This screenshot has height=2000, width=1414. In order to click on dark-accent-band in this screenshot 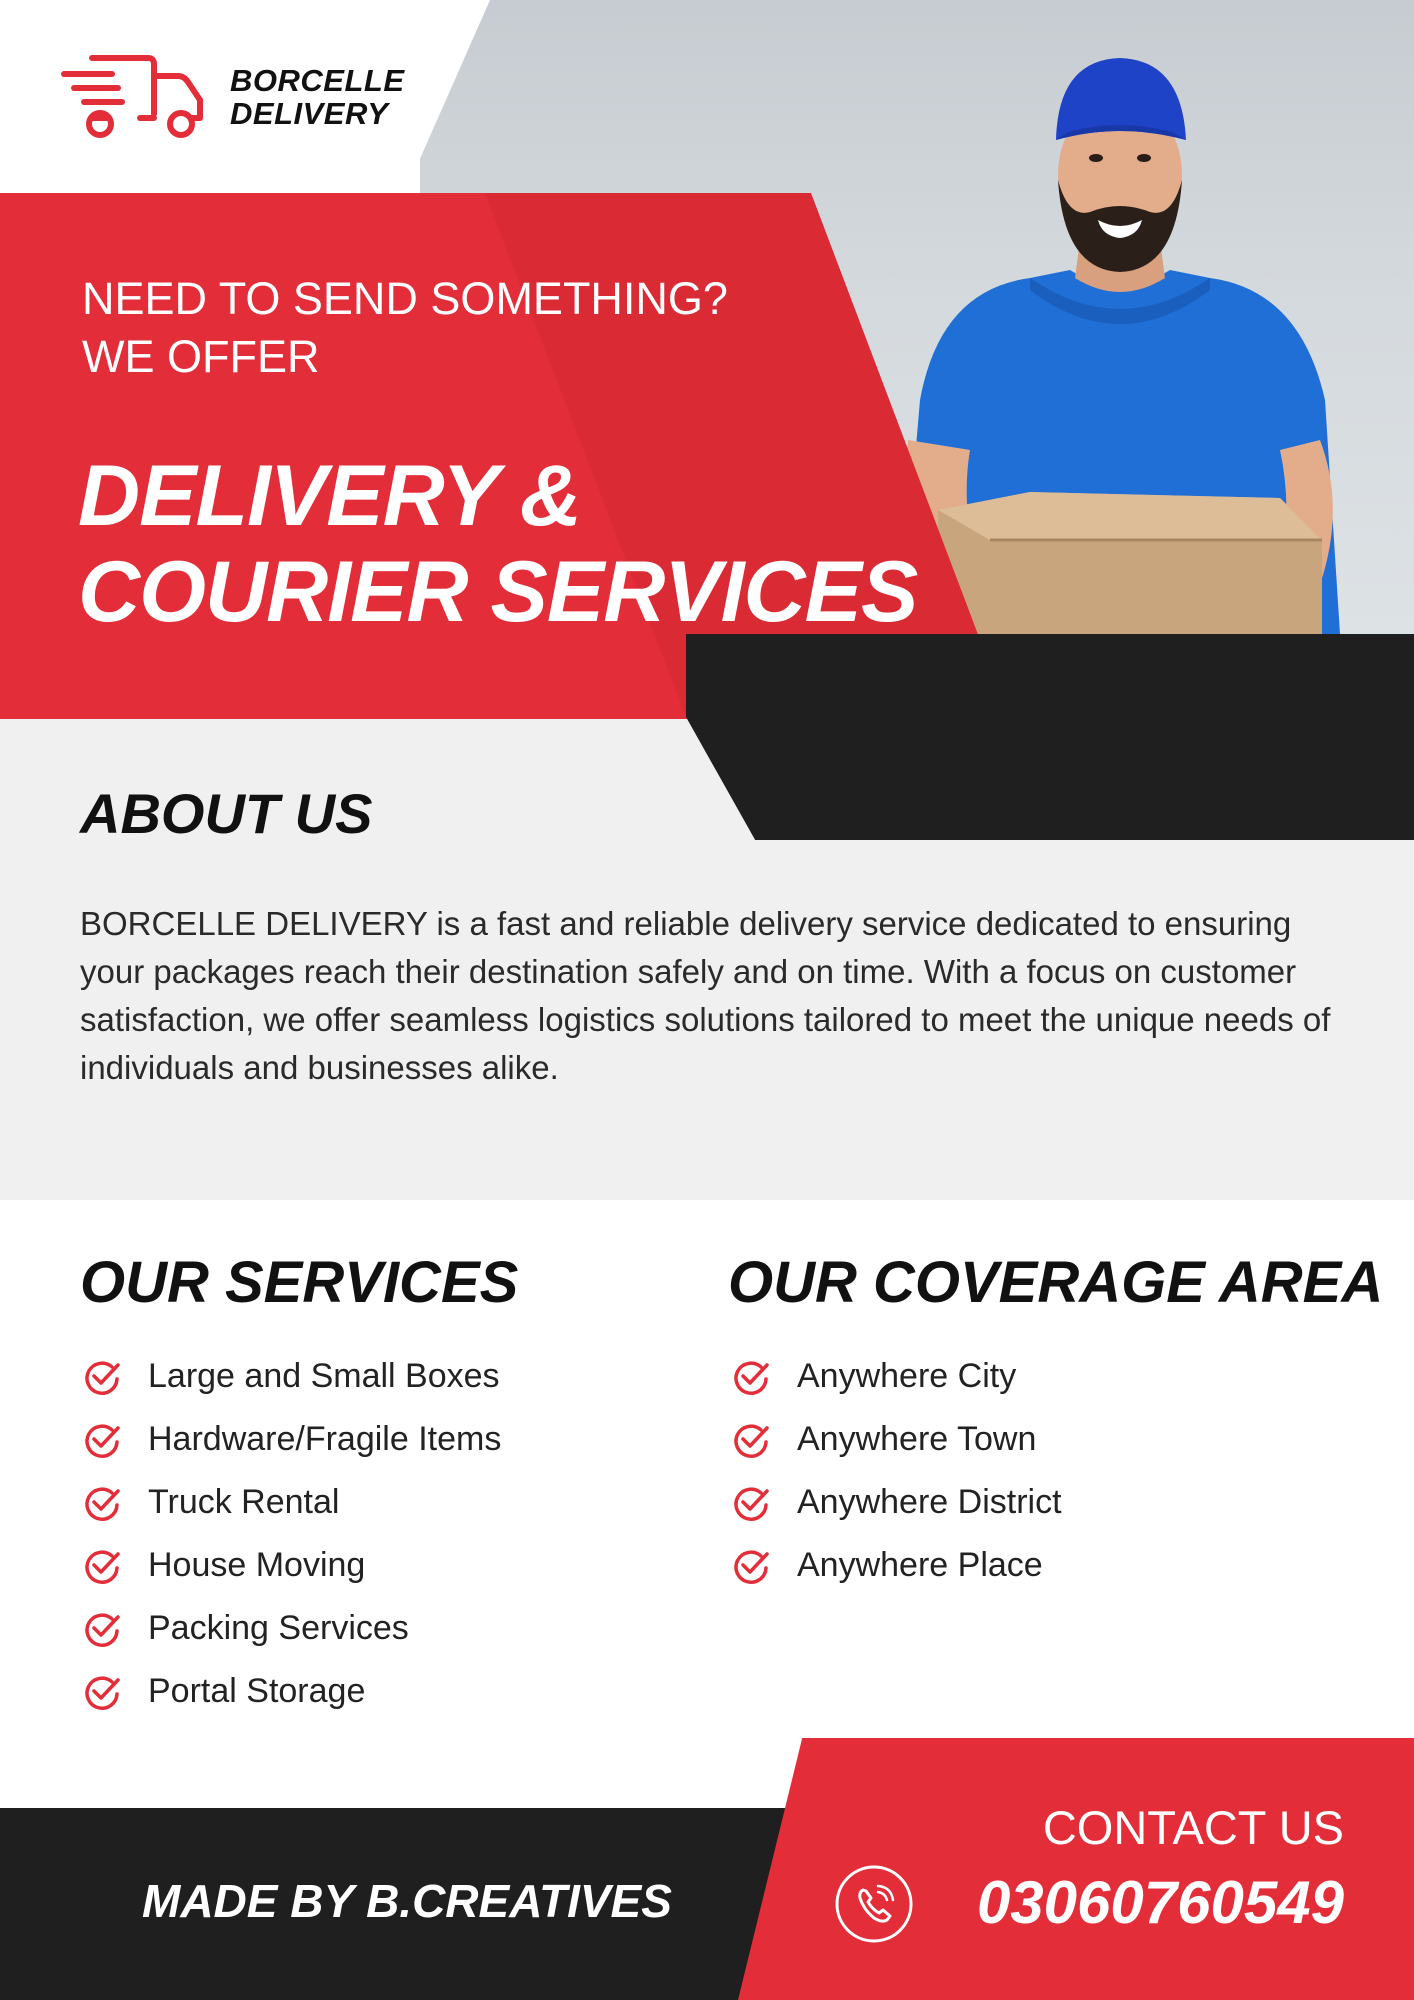, I will do `click(1050, 737)`.